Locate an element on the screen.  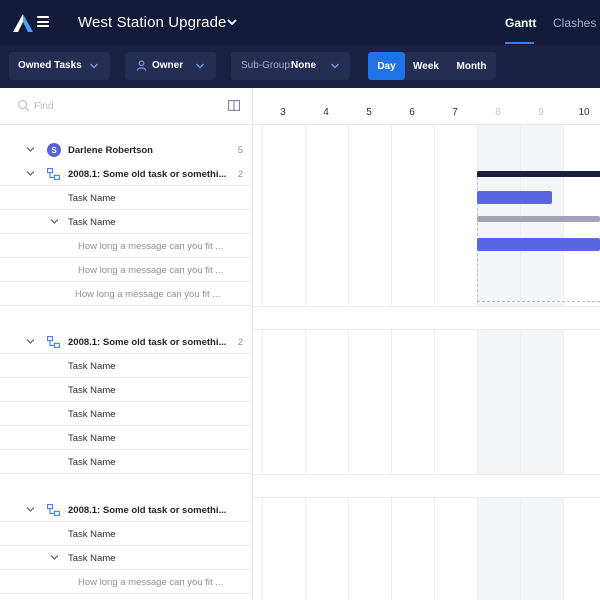
zoom-week-button: Week is located at coordinates (426, 66).